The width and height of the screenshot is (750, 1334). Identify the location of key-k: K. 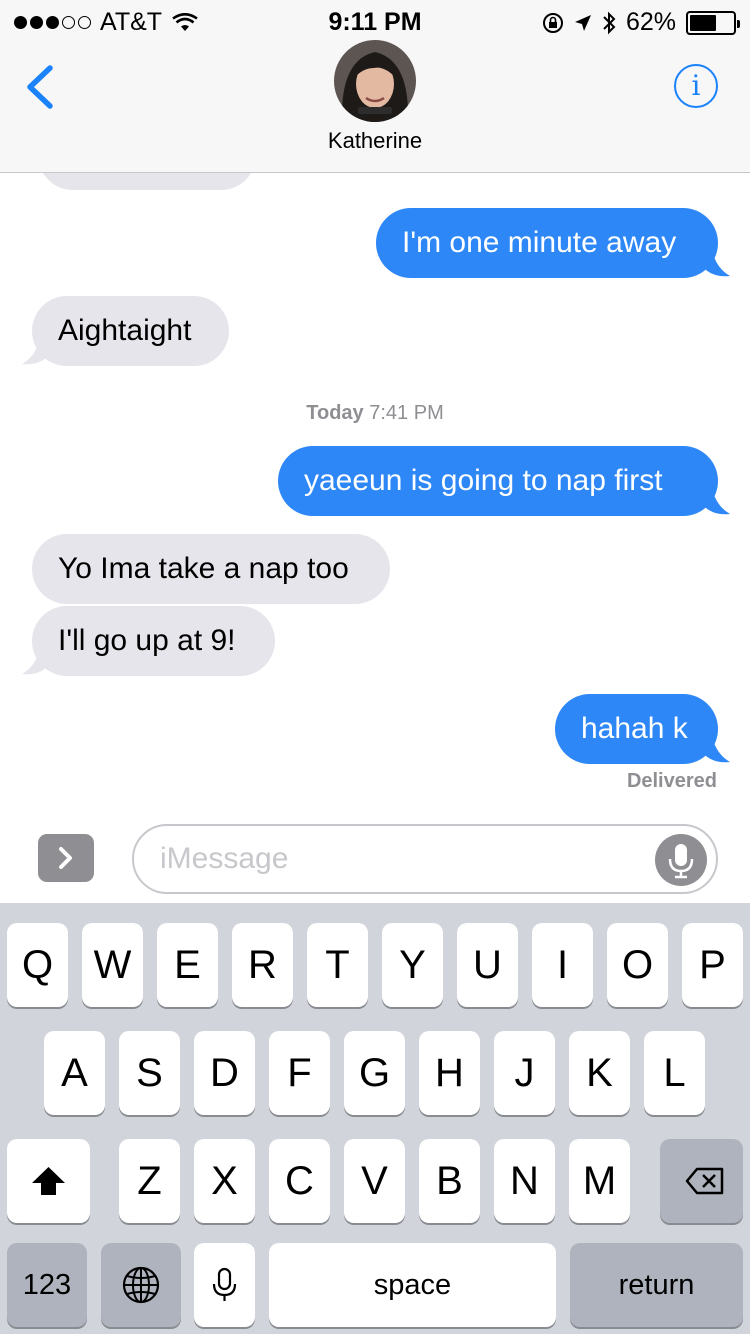
(599, 1073).